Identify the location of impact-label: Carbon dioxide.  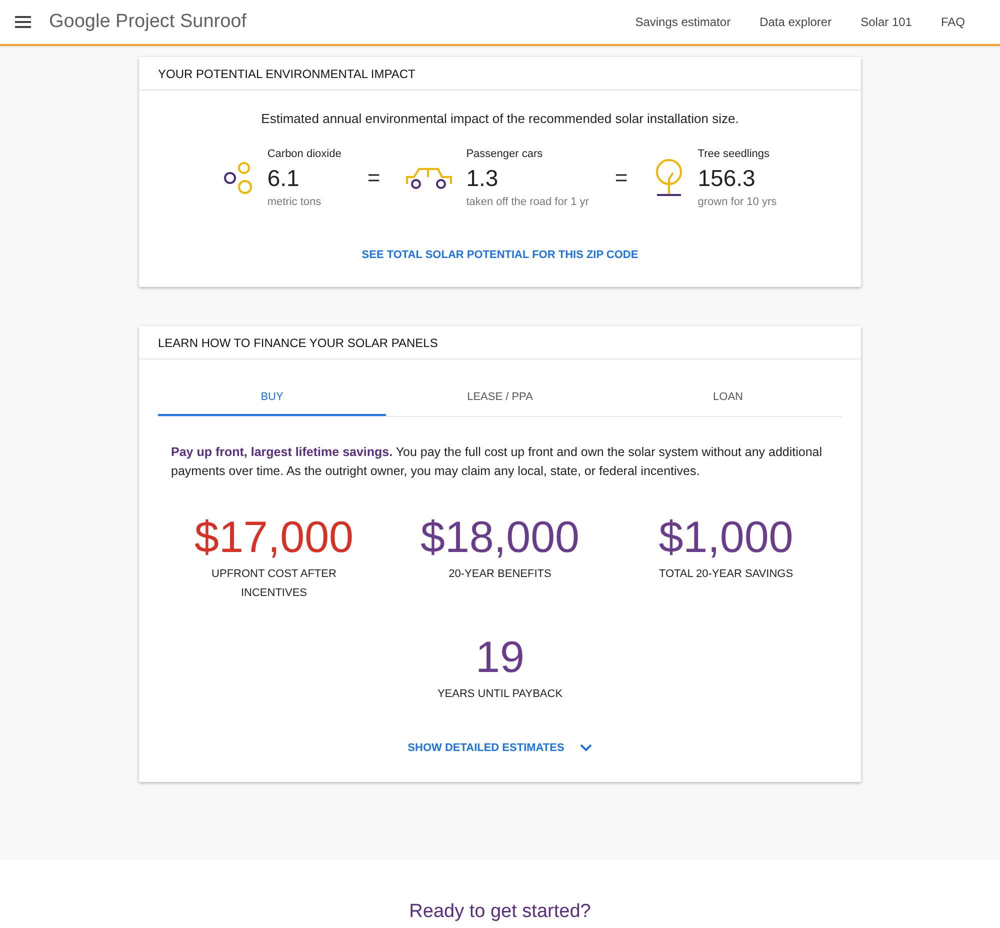
(304, 154).